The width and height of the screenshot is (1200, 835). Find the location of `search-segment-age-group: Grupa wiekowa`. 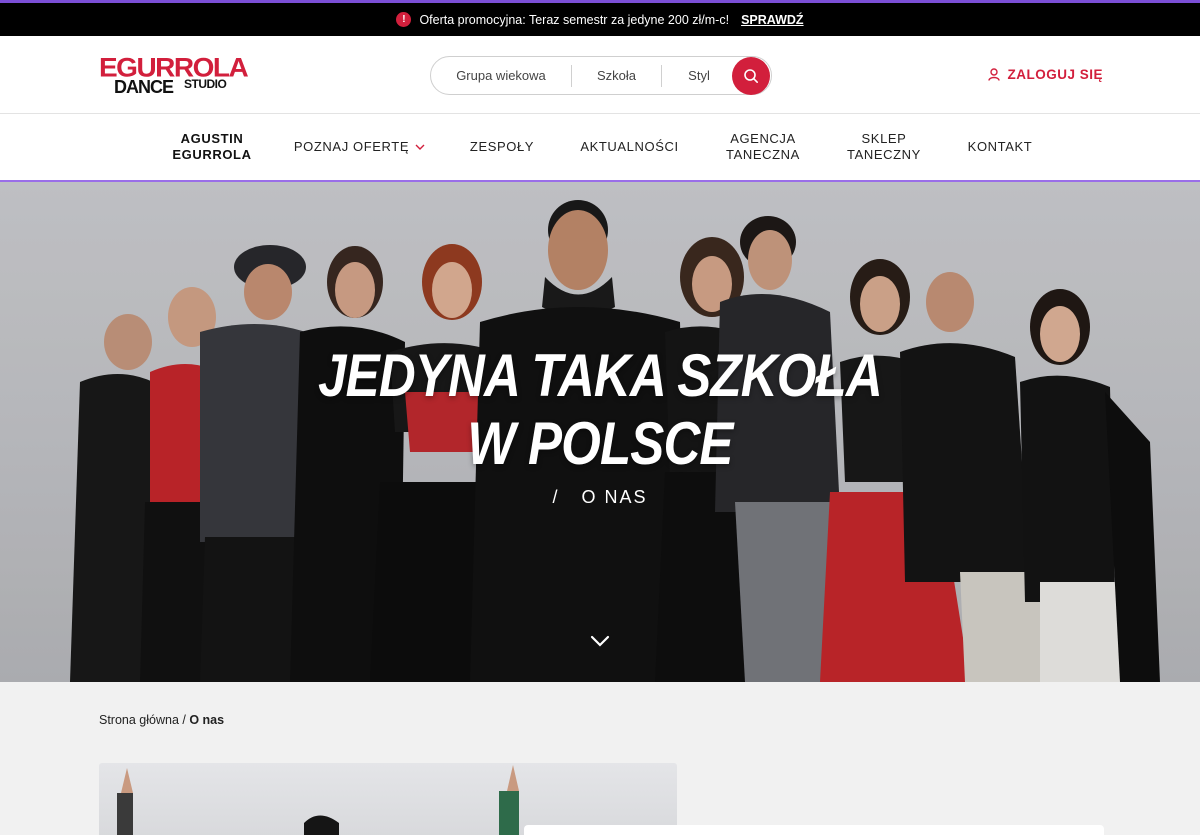

search-segment-age-group: Grupa wiekowa is located at coordinates (501, 75).